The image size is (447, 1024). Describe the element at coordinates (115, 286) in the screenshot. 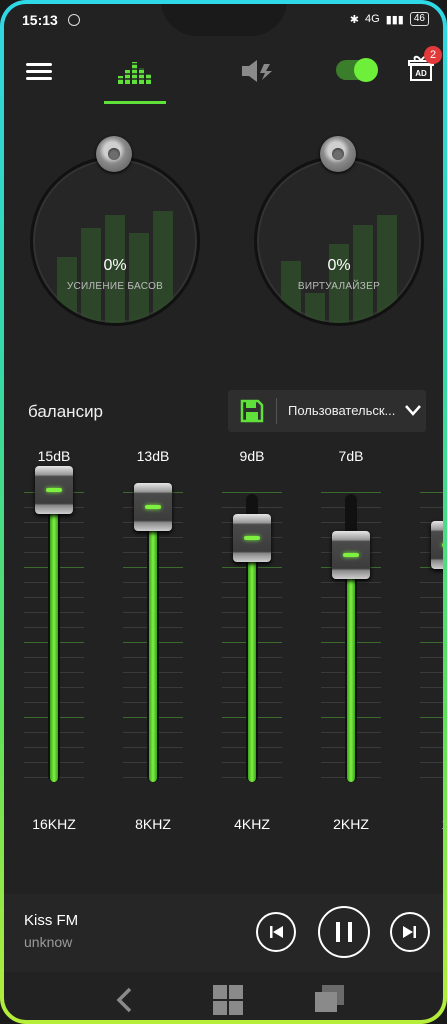

I see `bass-label: УСИЛЕНИЕ БАСОВ` at that location.